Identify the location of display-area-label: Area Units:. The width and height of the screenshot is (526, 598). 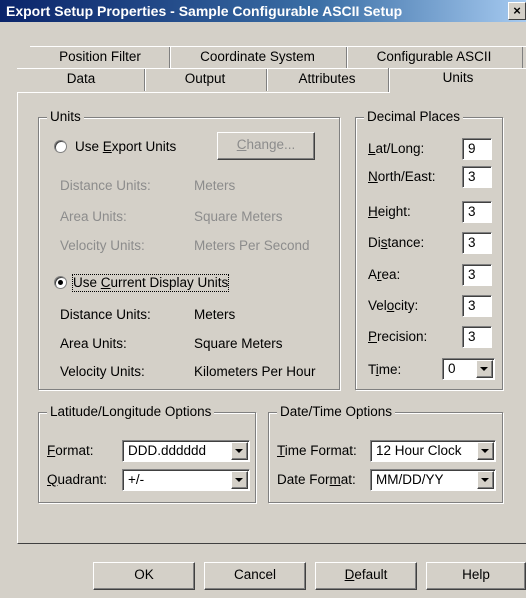
(93, 343).